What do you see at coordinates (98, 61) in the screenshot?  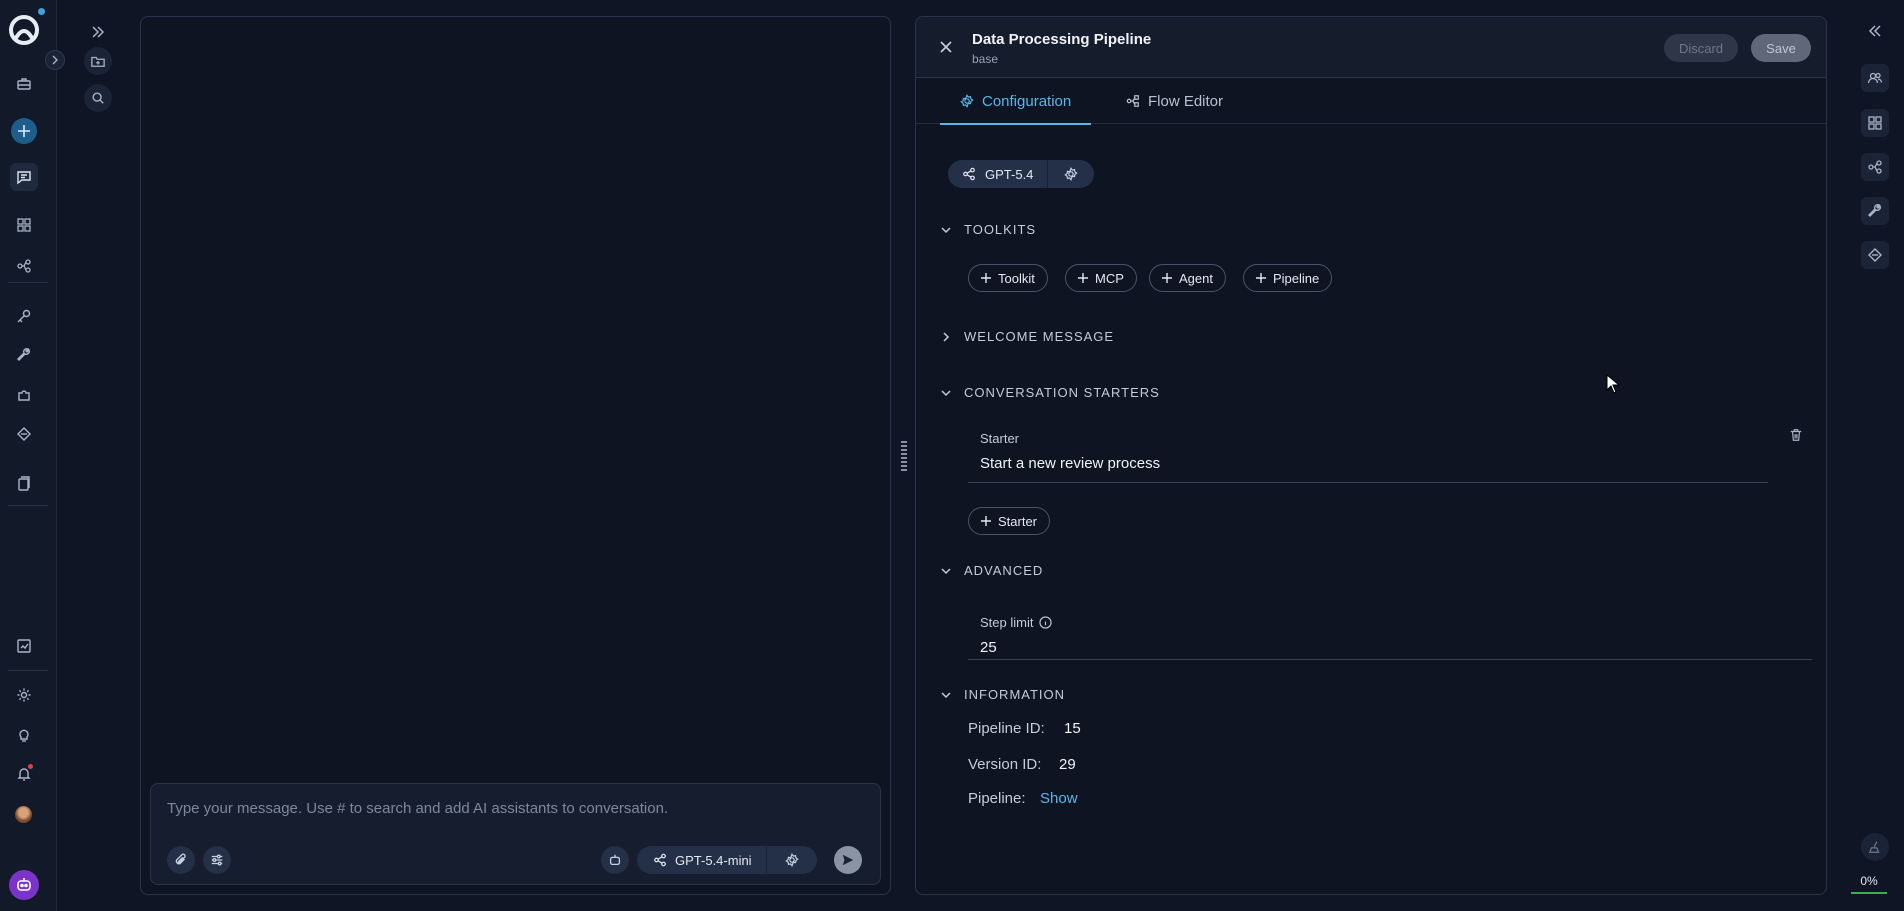 I see `folder-add-icon` at bounding box center [98, 61].